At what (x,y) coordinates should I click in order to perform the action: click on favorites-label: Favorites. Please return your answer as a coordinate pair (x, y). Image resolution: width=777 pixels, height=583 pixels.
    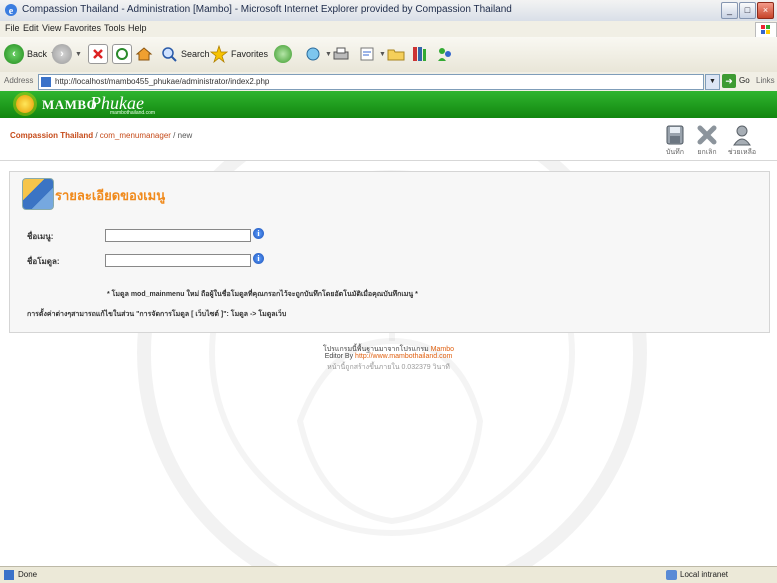
    Looking at the image, I should click on (250, 54).